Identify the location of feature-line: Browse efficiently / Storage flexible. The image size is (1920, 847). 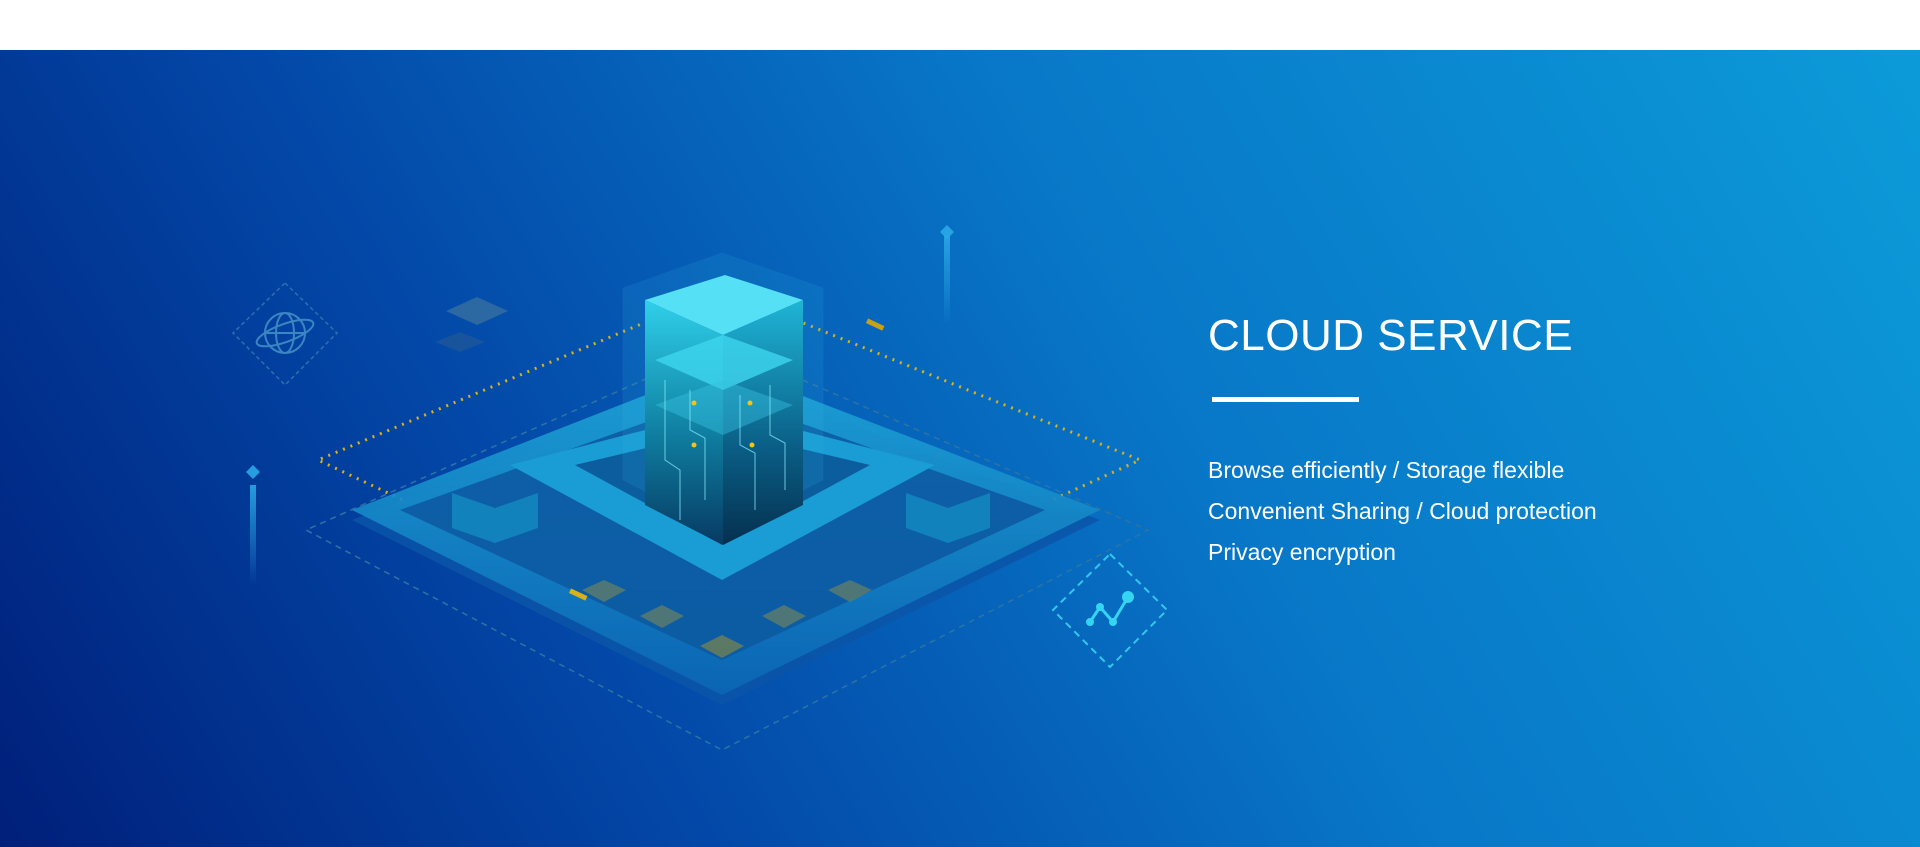
(1386, 470).